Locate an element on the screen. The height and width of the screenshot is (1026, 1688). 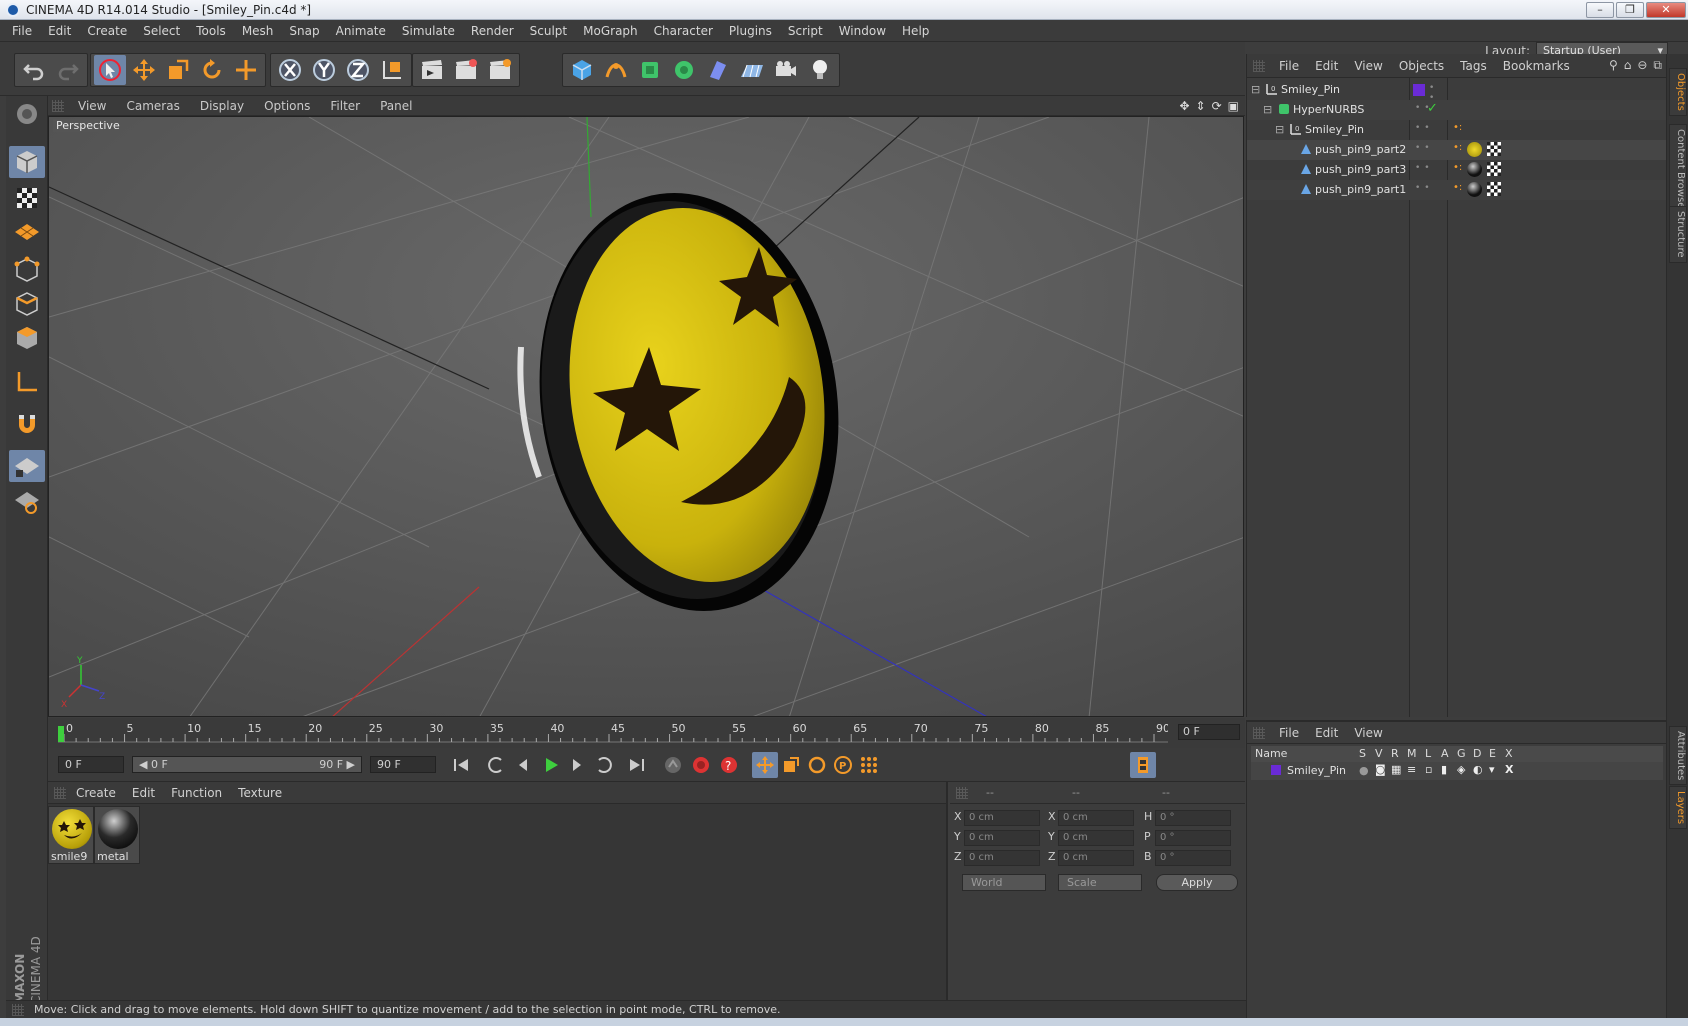
recent-tool-button is located at coordinates (246, 70).